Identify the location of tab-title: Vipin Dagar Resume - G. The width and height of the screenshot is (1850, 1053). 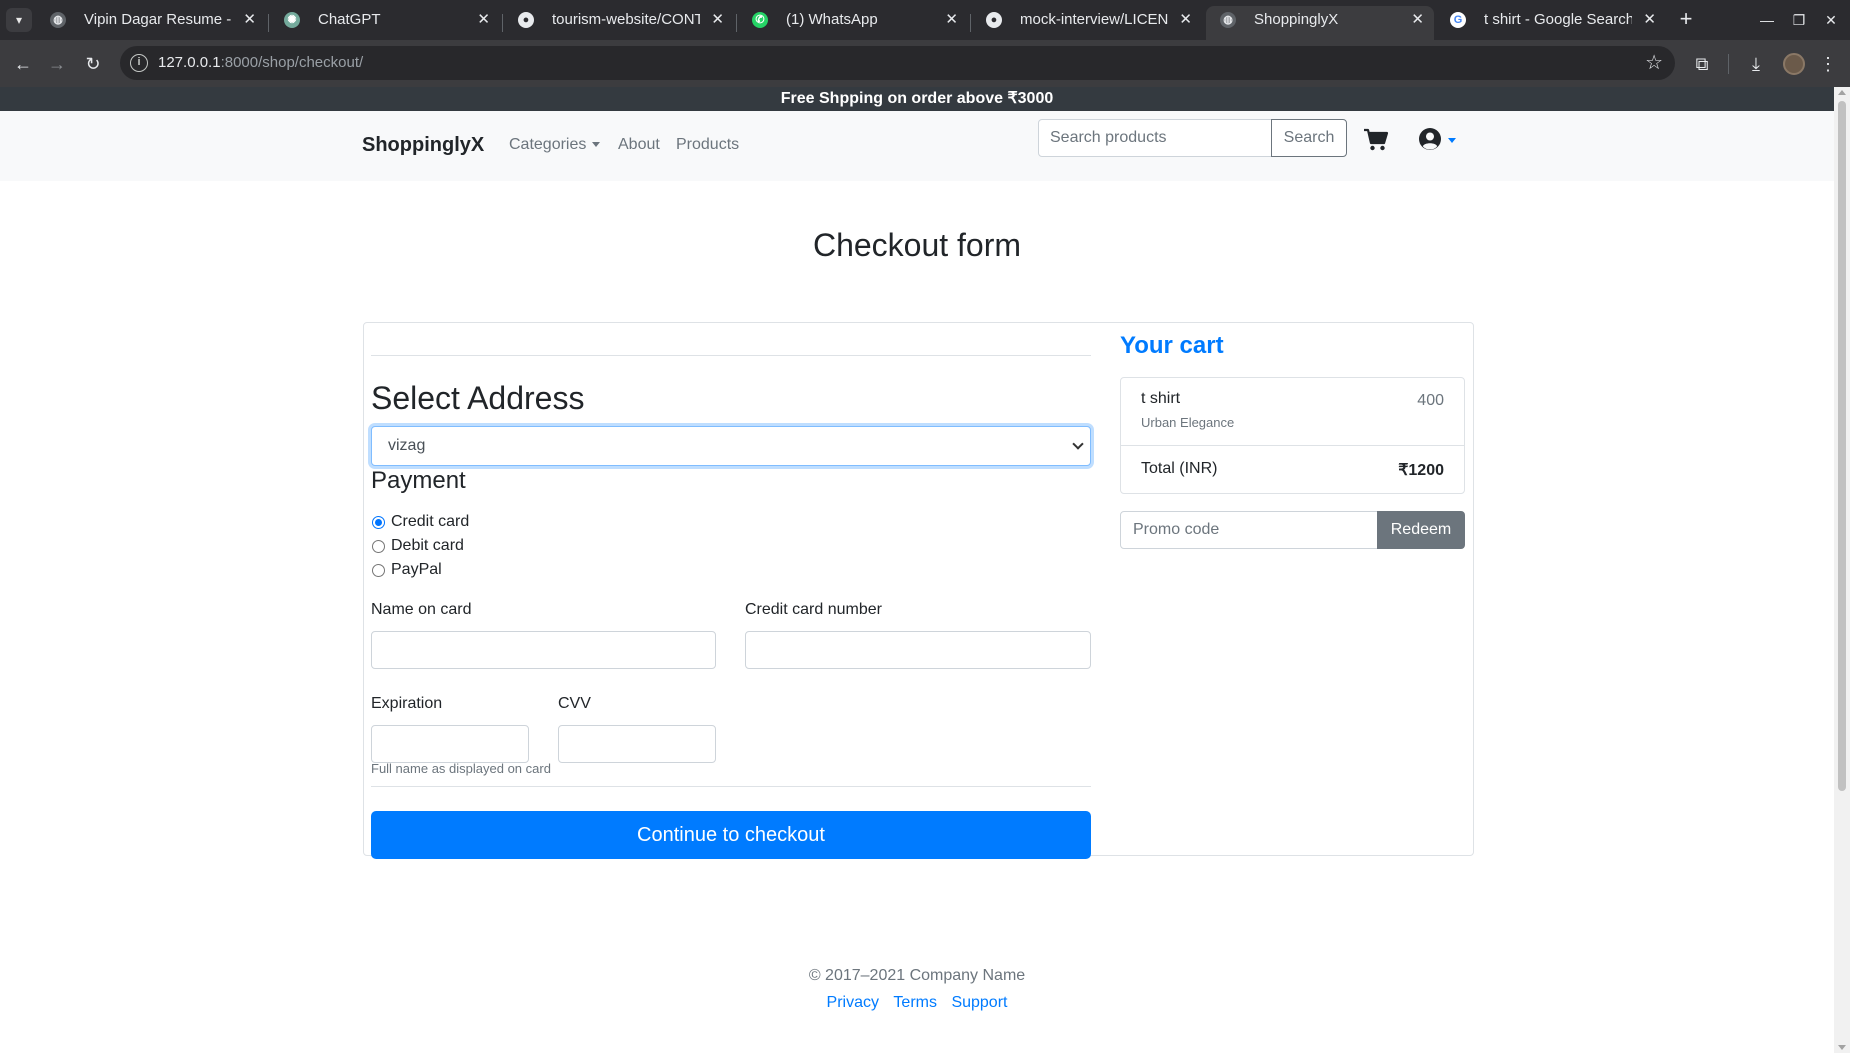
(158, 19).